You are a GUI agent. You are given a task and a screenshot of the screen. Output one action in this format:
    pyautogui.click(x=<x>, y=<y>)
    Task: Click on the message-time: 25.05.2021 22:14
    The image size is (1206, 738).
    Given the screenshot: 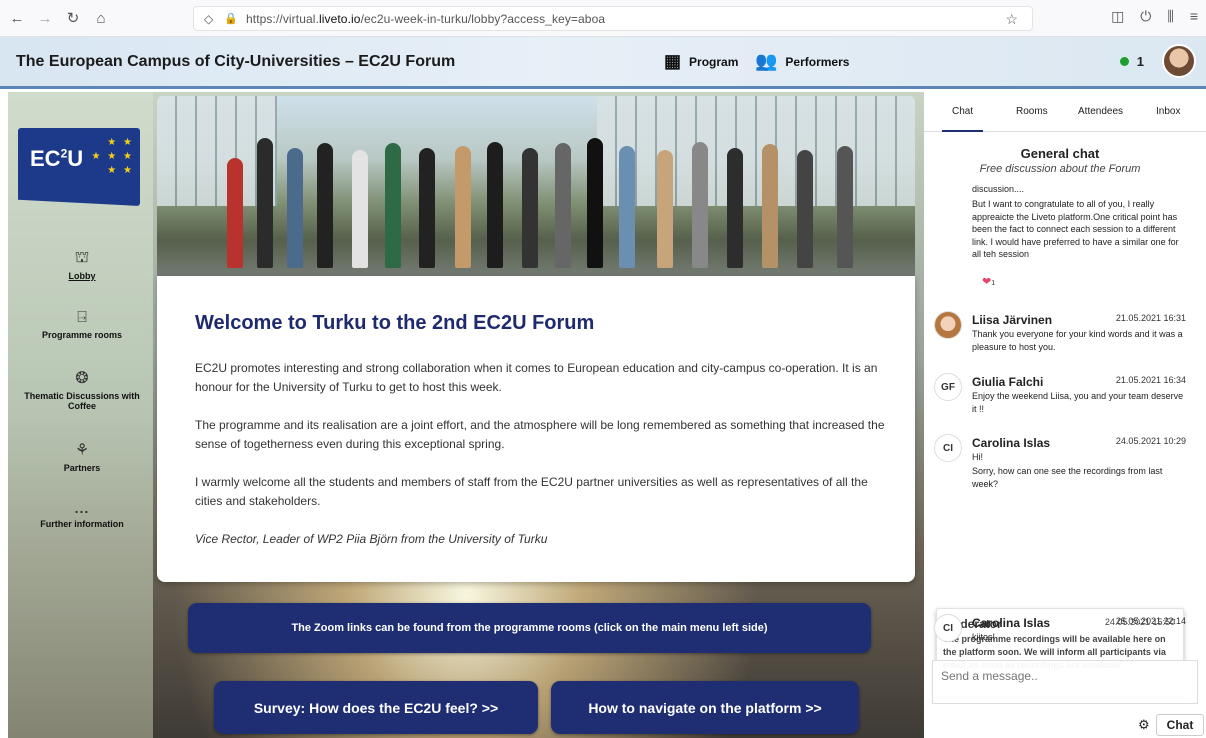 What is the action you would take?
    pyautogui.click(x=1150, y=621)
    